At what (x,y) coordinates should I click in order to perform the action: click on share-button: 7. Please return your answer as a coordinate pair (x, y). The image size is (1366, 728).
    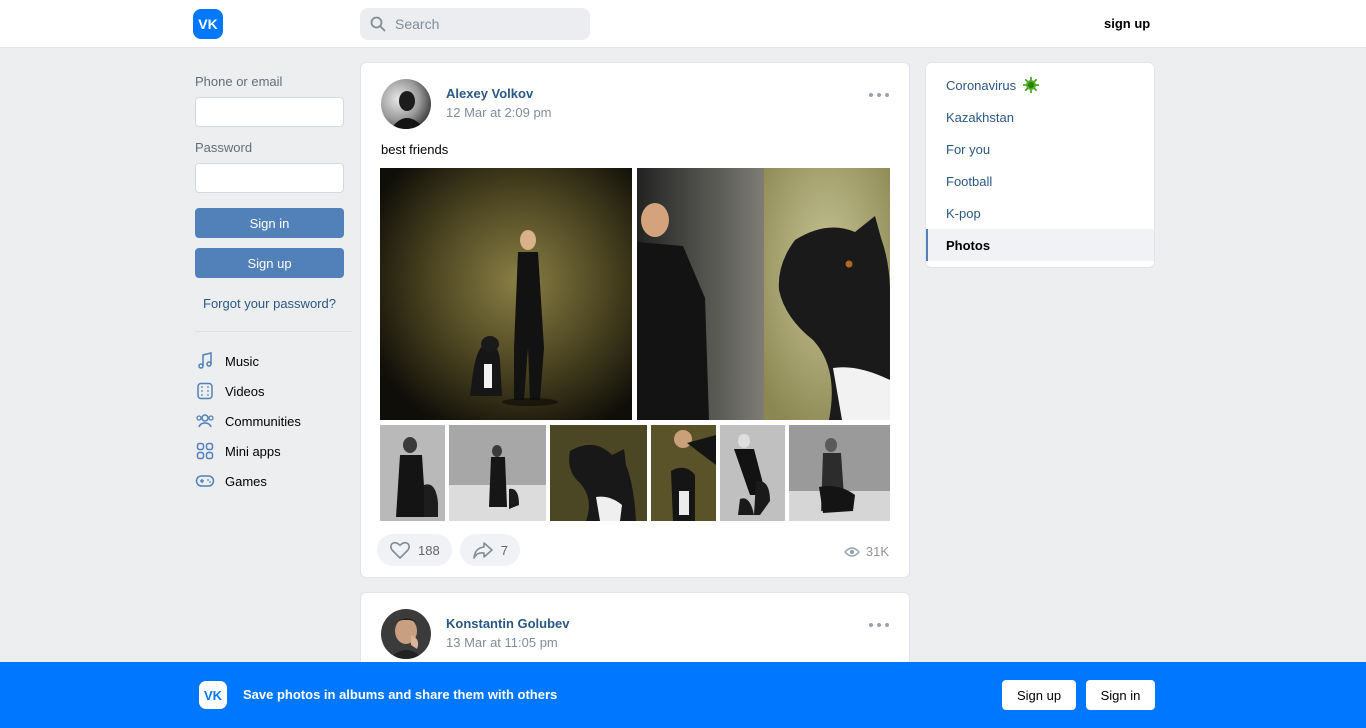
    Looking at the image, I should click on (489, 550).